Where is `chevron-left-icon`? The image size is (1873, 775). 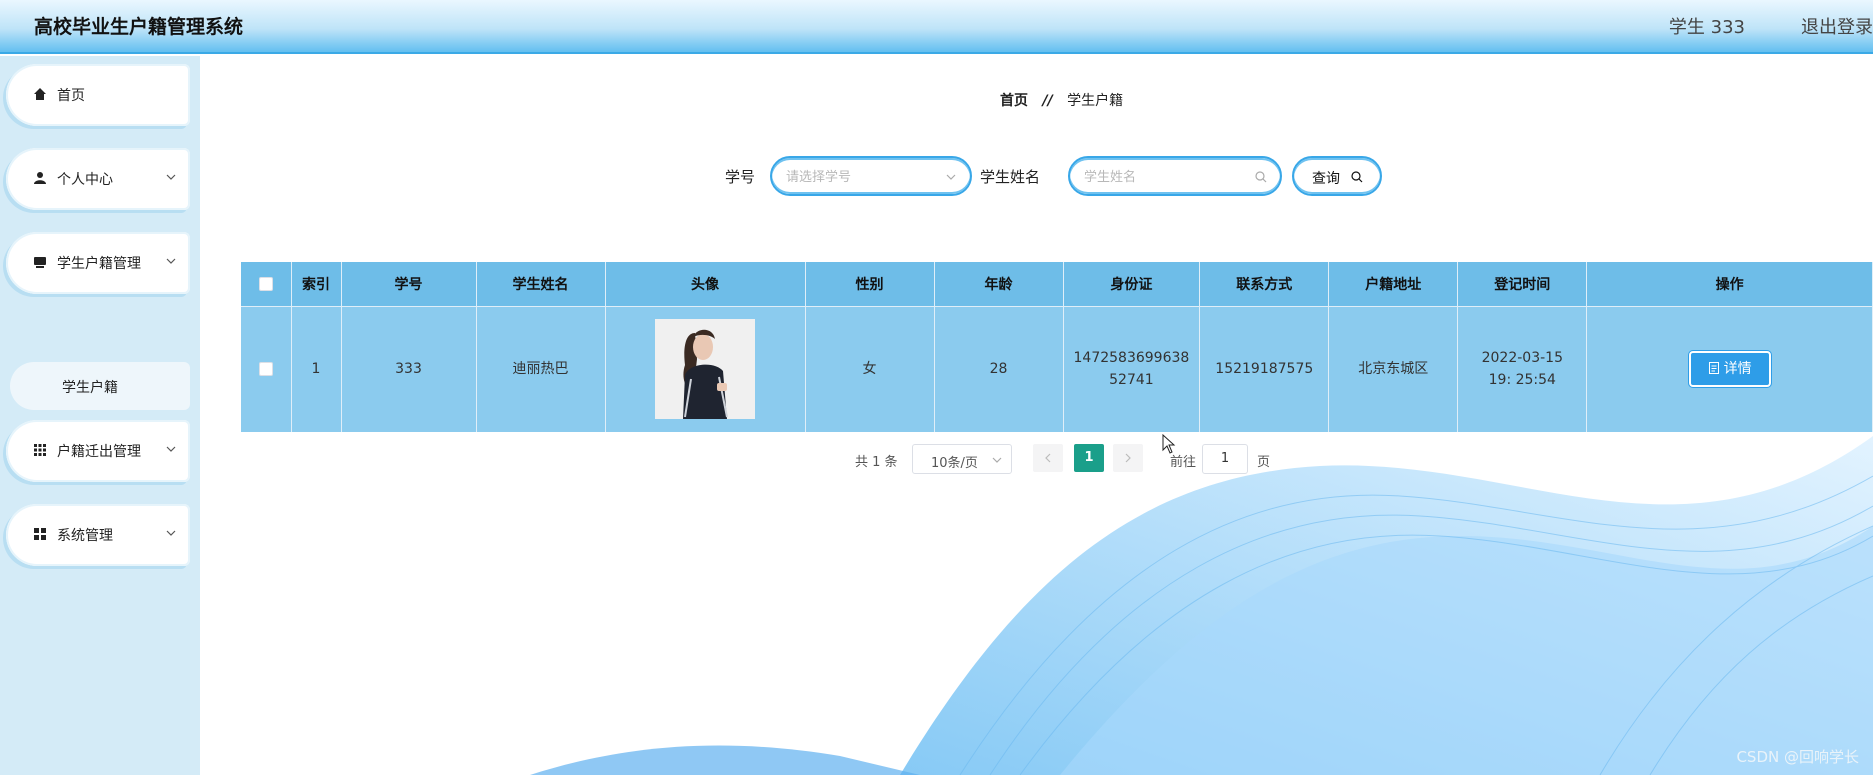 chevron-left-icon is located at coordinates (1048, 458).